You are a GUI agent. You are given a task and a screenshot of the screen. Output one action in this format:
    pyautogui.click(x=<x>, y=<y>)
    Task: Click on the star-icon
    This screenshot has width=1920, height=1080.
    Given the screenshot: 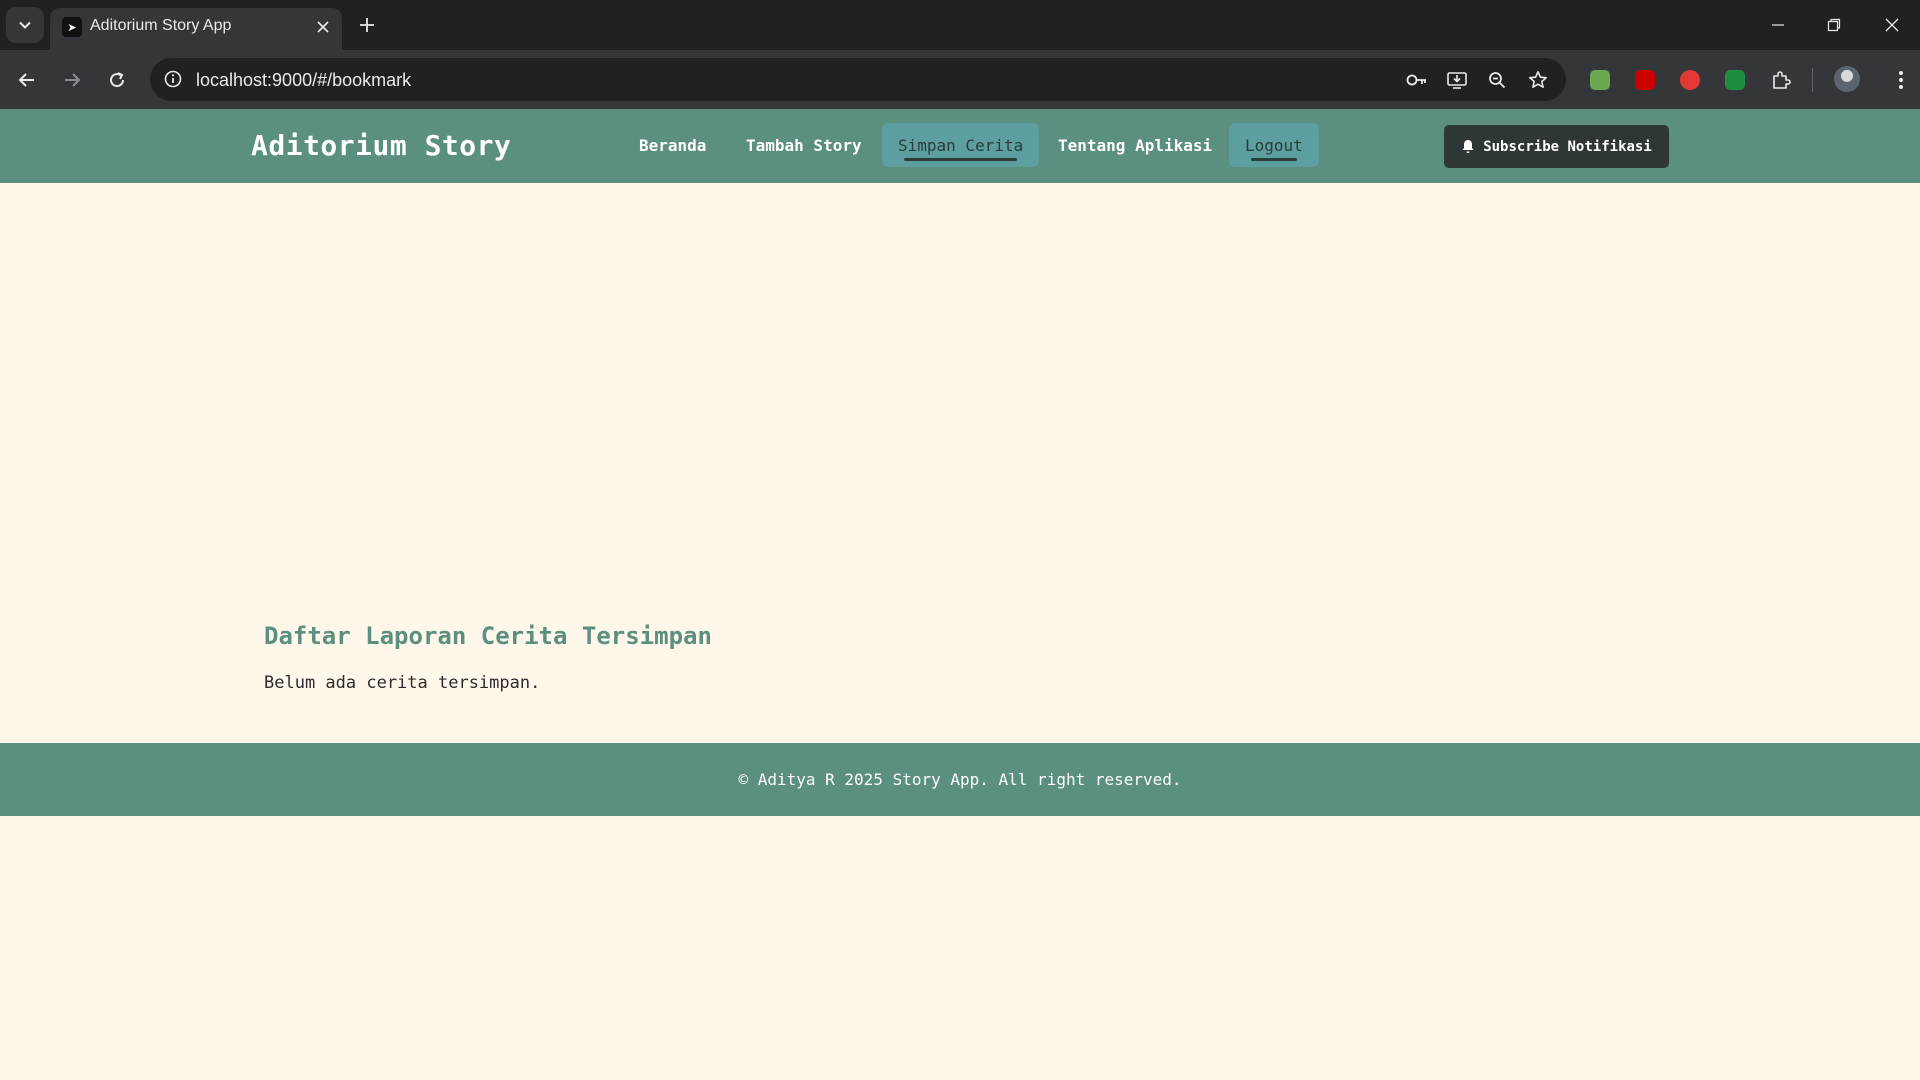 What is the action you would take?
    pyautogui.click(x=1538, y=79)
    